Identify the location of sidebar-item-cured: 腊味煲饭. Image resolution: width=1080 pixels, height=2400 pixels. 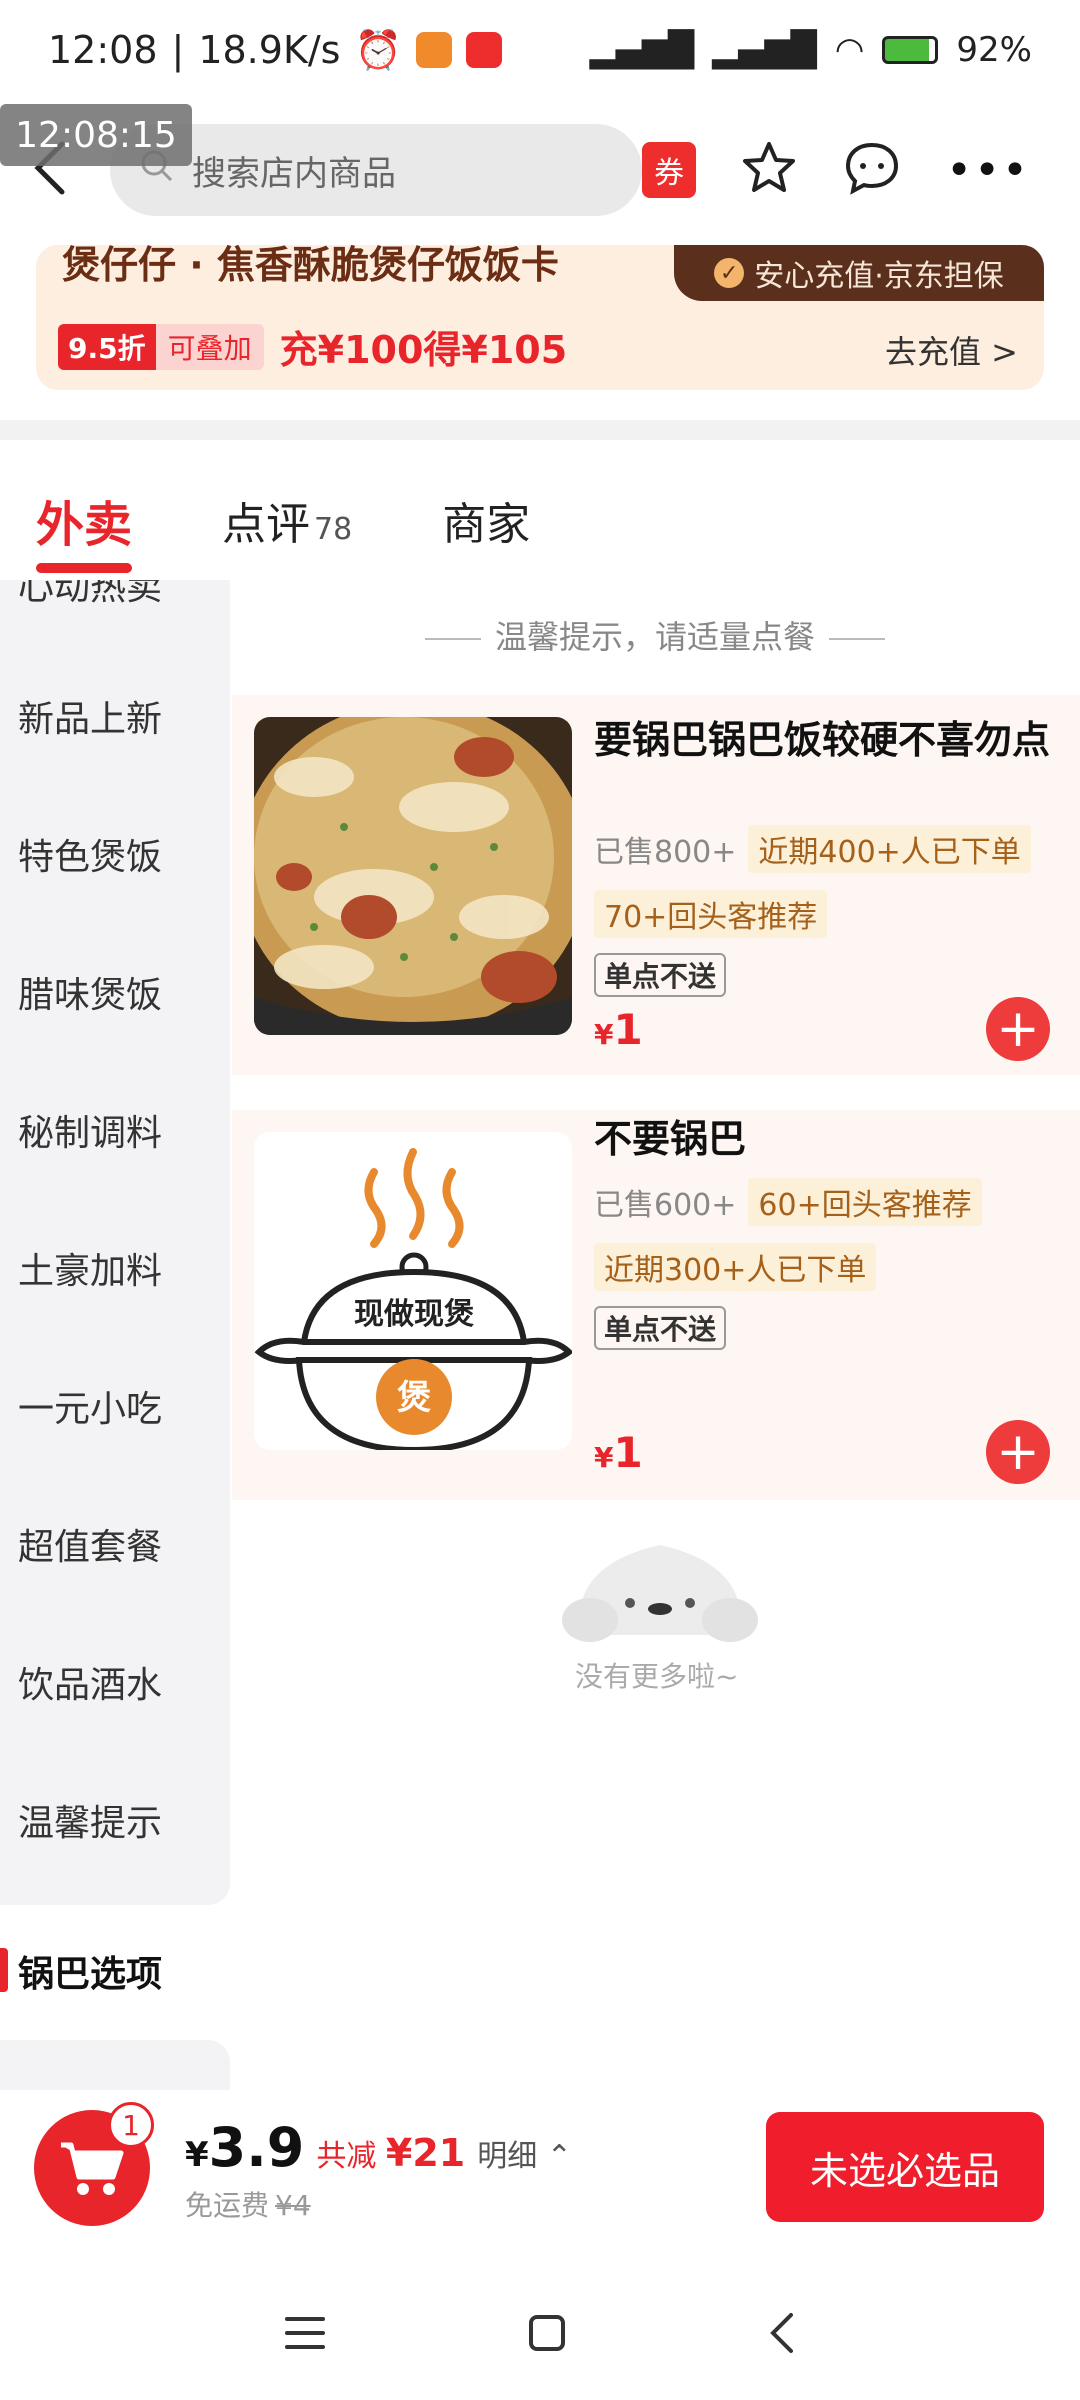
(90, 992).